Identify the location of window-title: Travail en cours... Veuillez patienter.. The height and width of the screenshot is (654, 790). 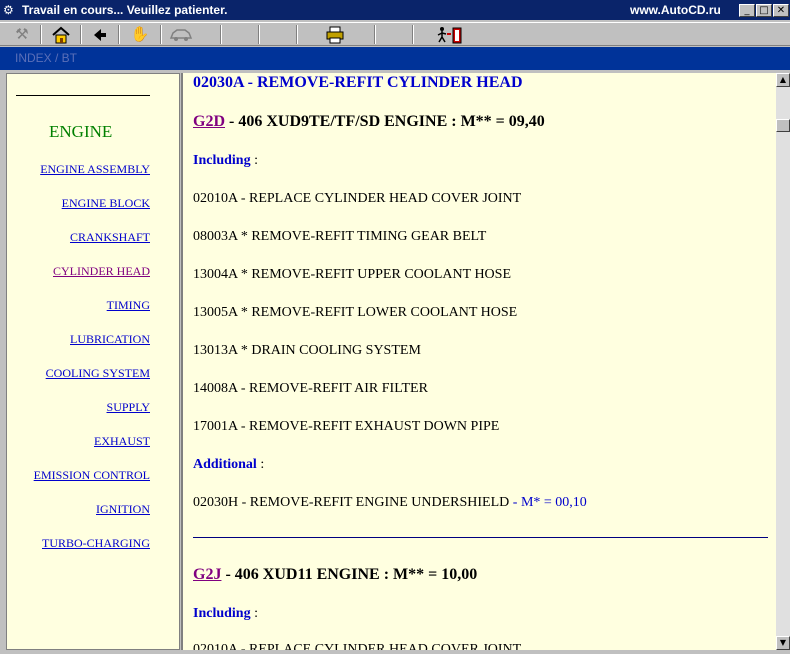
(125, 10).